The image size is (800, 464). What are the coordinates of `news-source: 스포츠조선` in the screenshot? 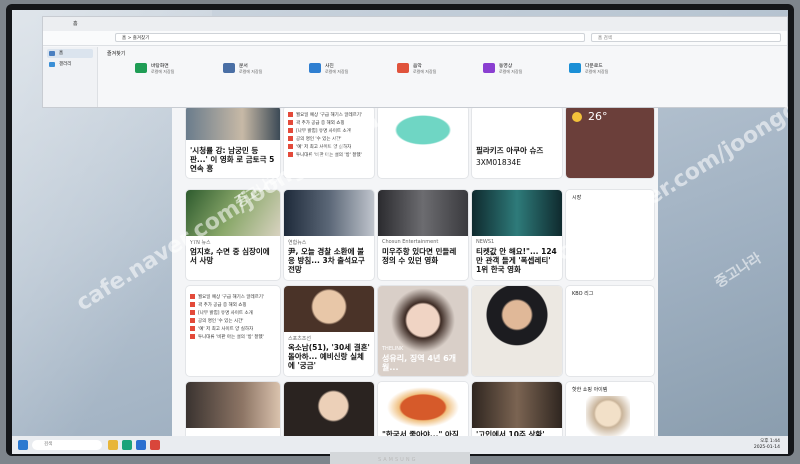 It's located at (300, 339).